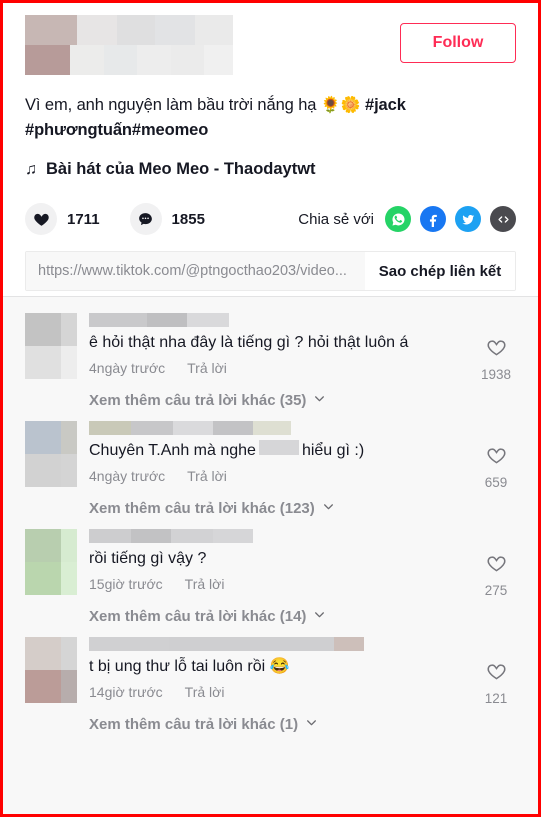 The height and width of the screenshot is (817, 541). I want to click on copy-link-button: Sao chép liên kết, so click(440, 271).